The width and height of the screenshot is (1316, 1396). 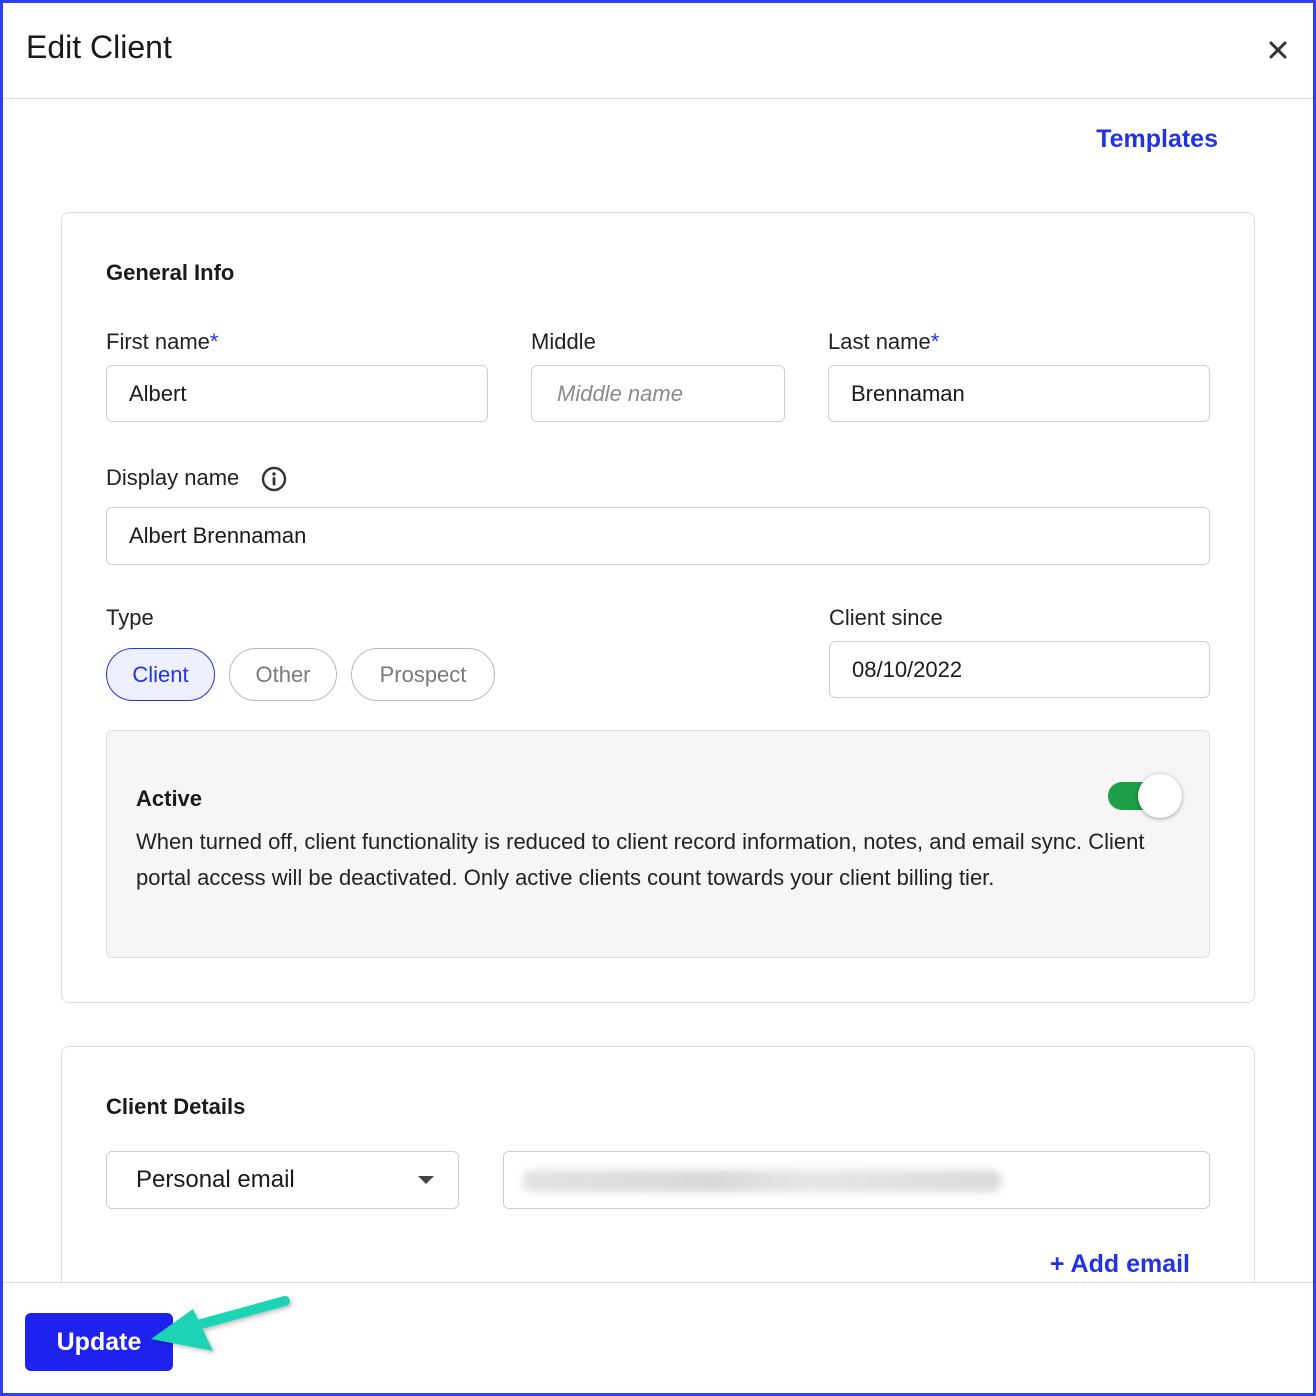 I want to click on middle-label: Middle, so click(x=563, y=341).